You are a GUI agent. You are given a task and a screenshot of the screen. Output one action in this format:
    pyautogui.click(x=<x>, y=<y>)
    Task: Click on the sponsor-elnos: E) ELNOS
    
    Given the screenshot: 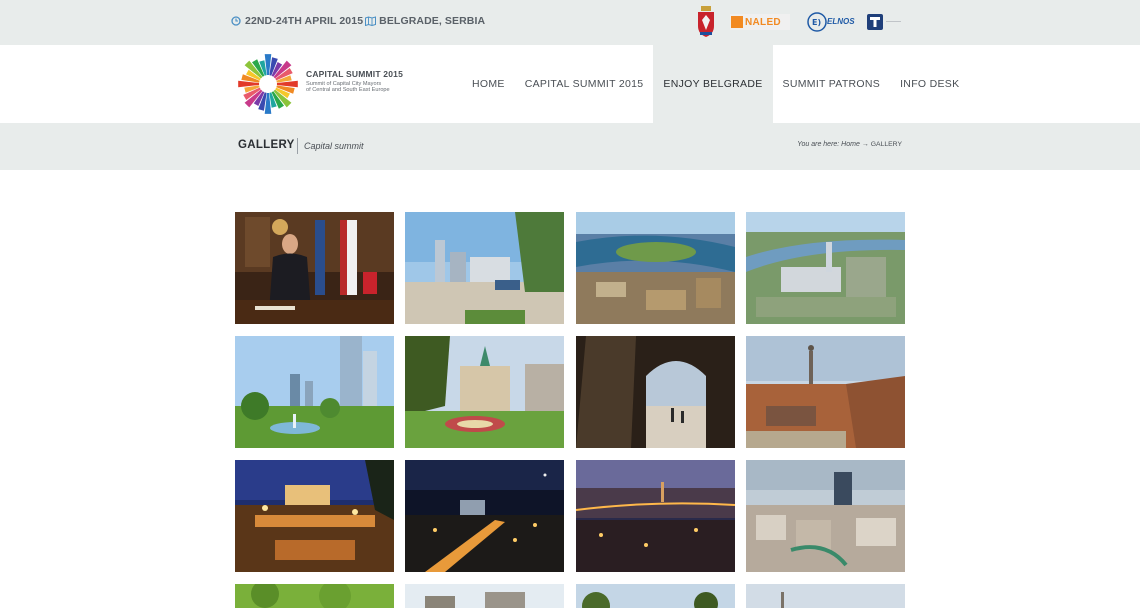 What is the action you would take?
    pyautogui.click(x=832, y=22)
    